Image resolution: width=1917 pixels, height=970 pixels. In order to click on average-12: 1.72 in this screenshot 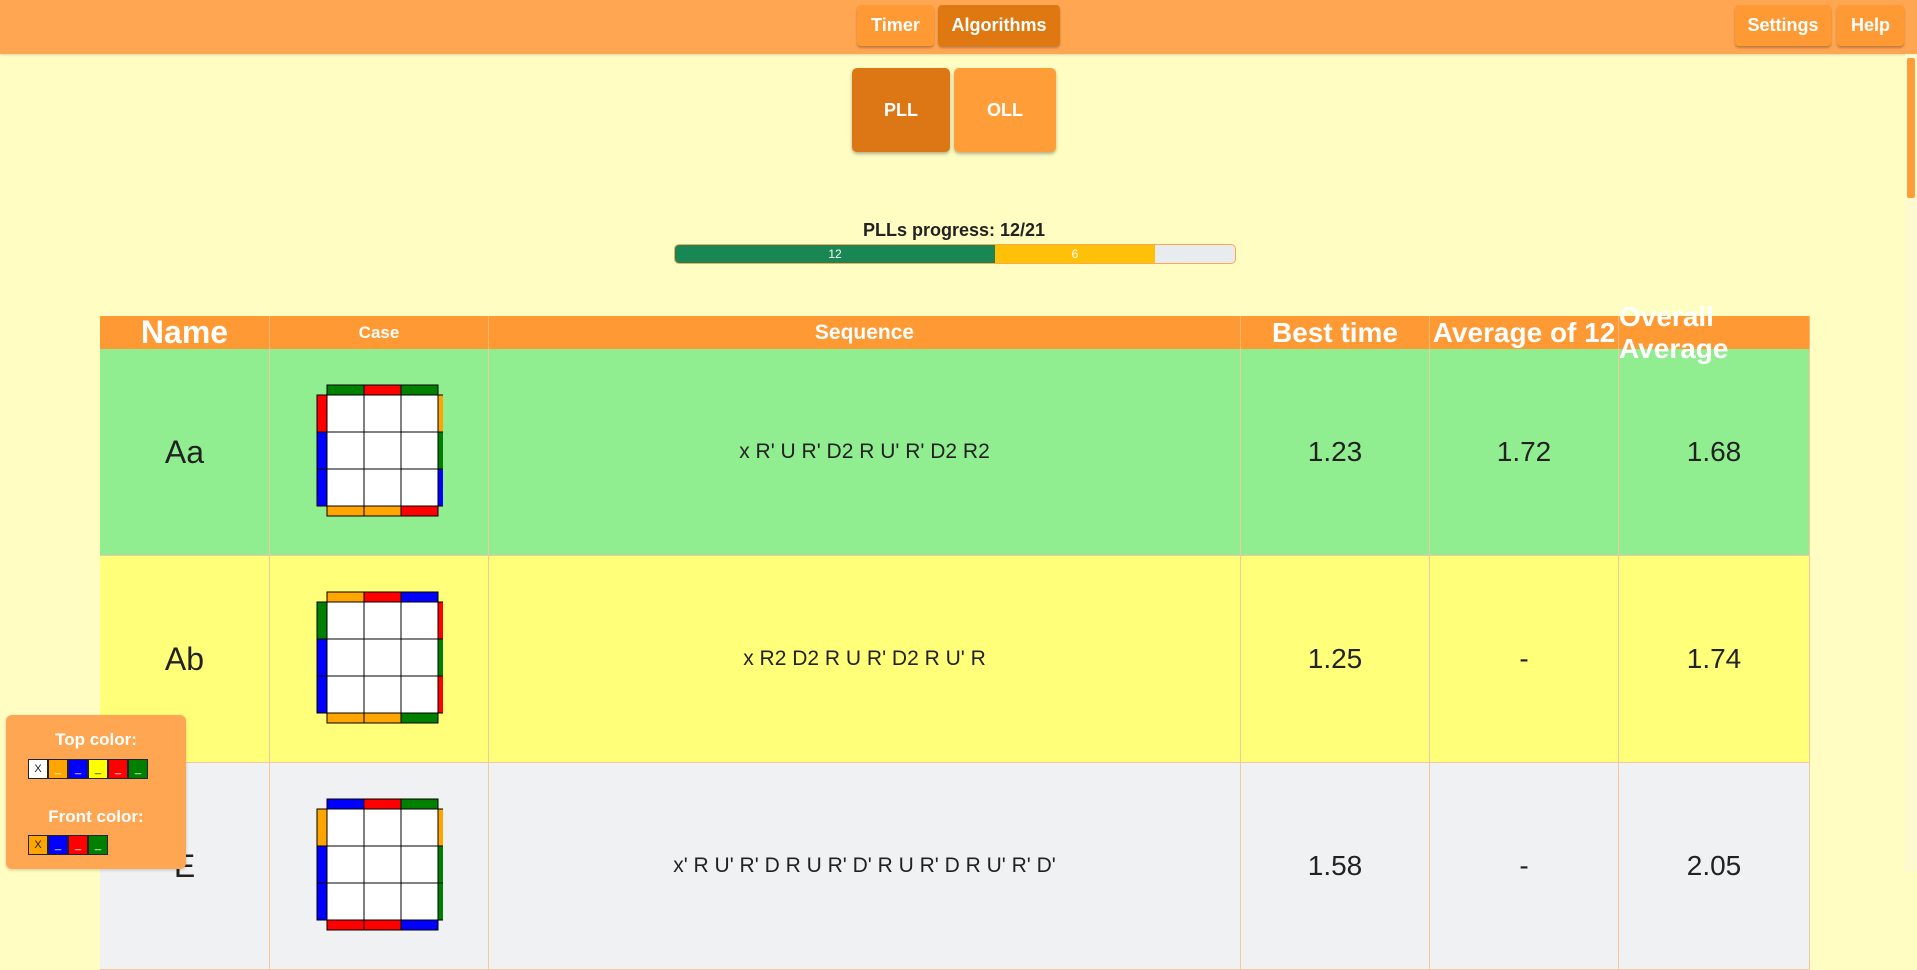, I will do `click(1524, 452)`.